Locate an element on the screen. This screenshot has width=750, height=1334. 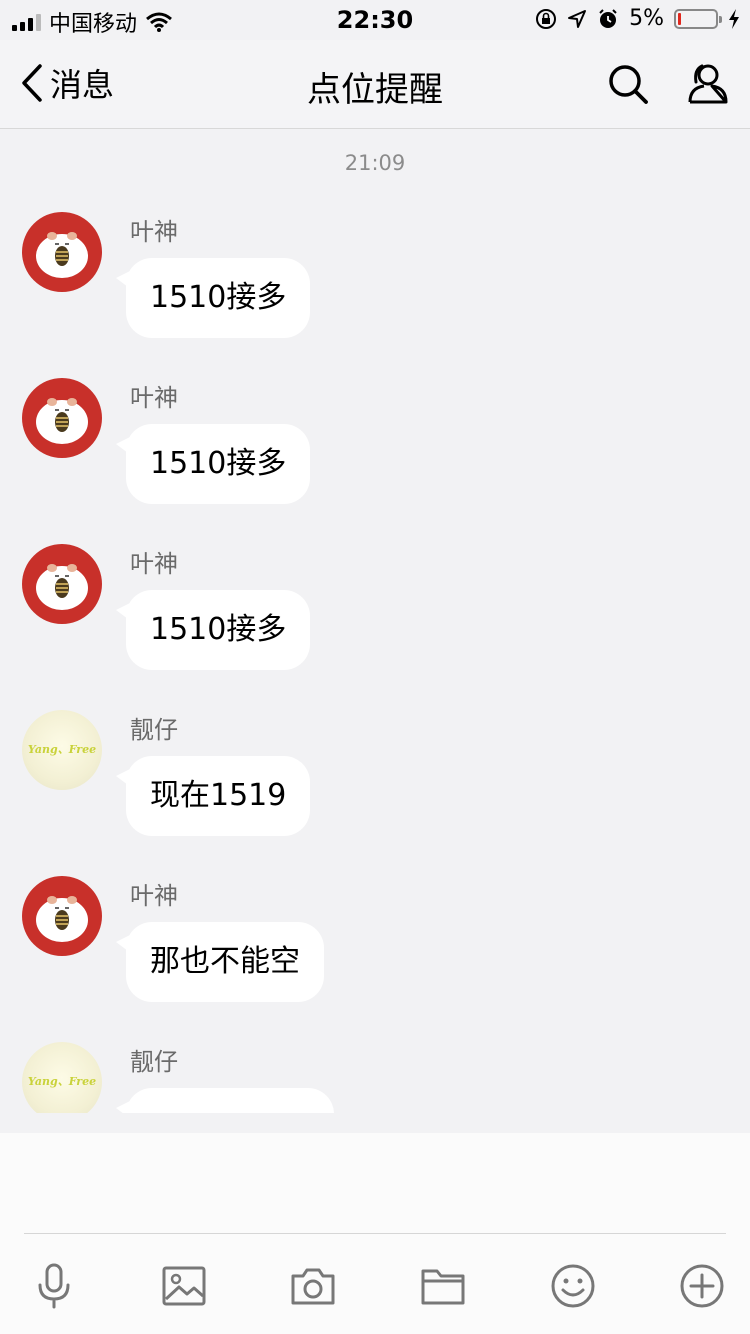
status-right-group: 5% is located at coordinates (637, 18).